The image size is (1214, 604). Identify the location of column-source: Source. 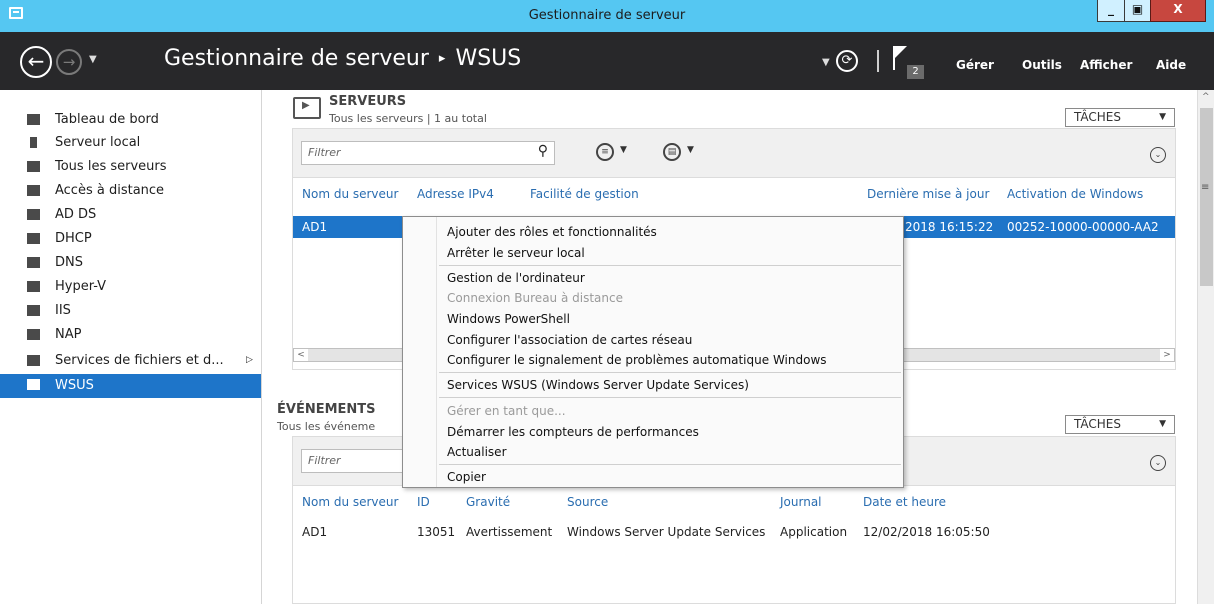
(587, 502).